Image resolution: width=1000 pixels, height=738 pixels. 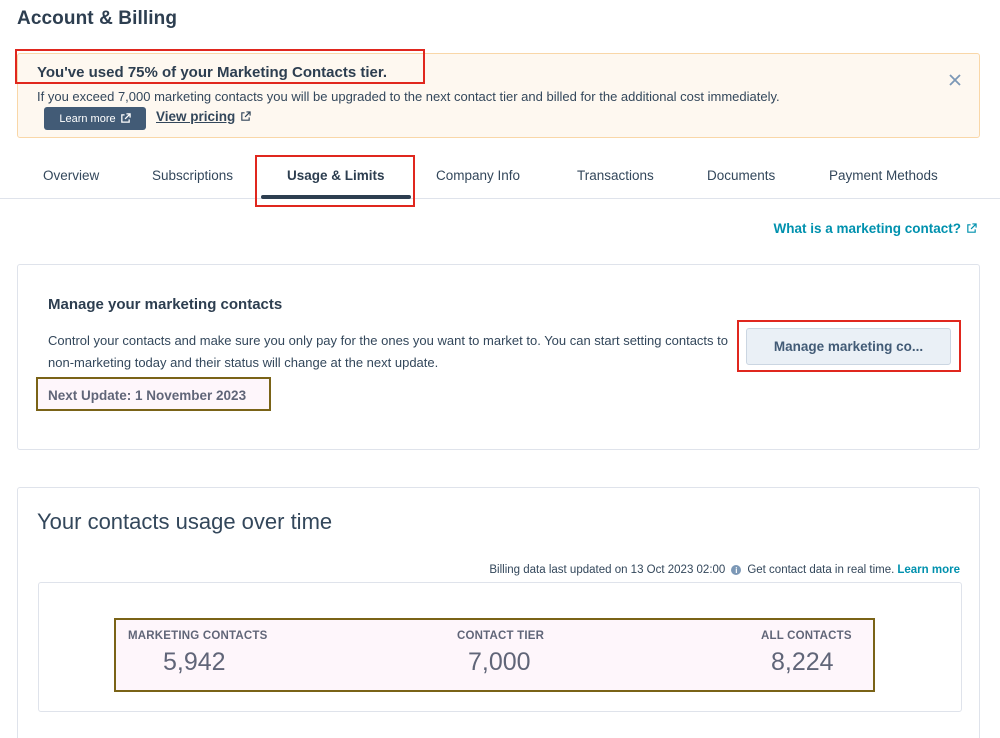 I want to click on stat-value: 7,000, so click(x=500, y=662).